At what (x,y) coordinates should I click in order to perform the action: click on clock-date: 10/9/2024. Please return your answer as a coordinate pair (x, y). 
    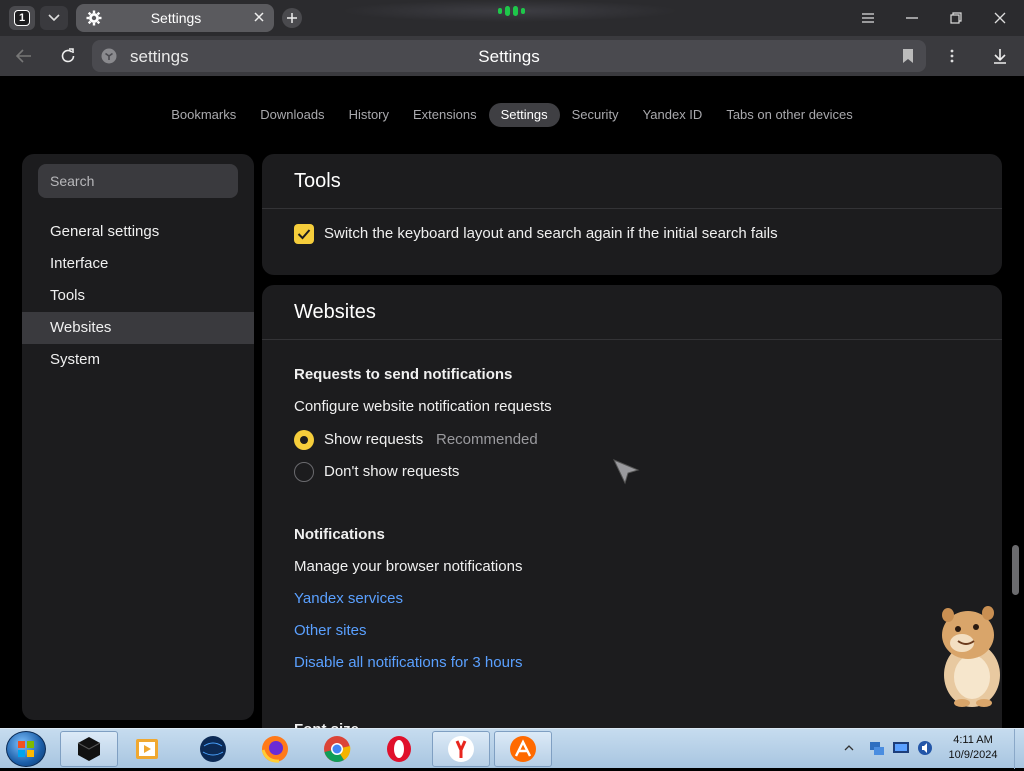
    Looking at the image, I should click on (973, 755).